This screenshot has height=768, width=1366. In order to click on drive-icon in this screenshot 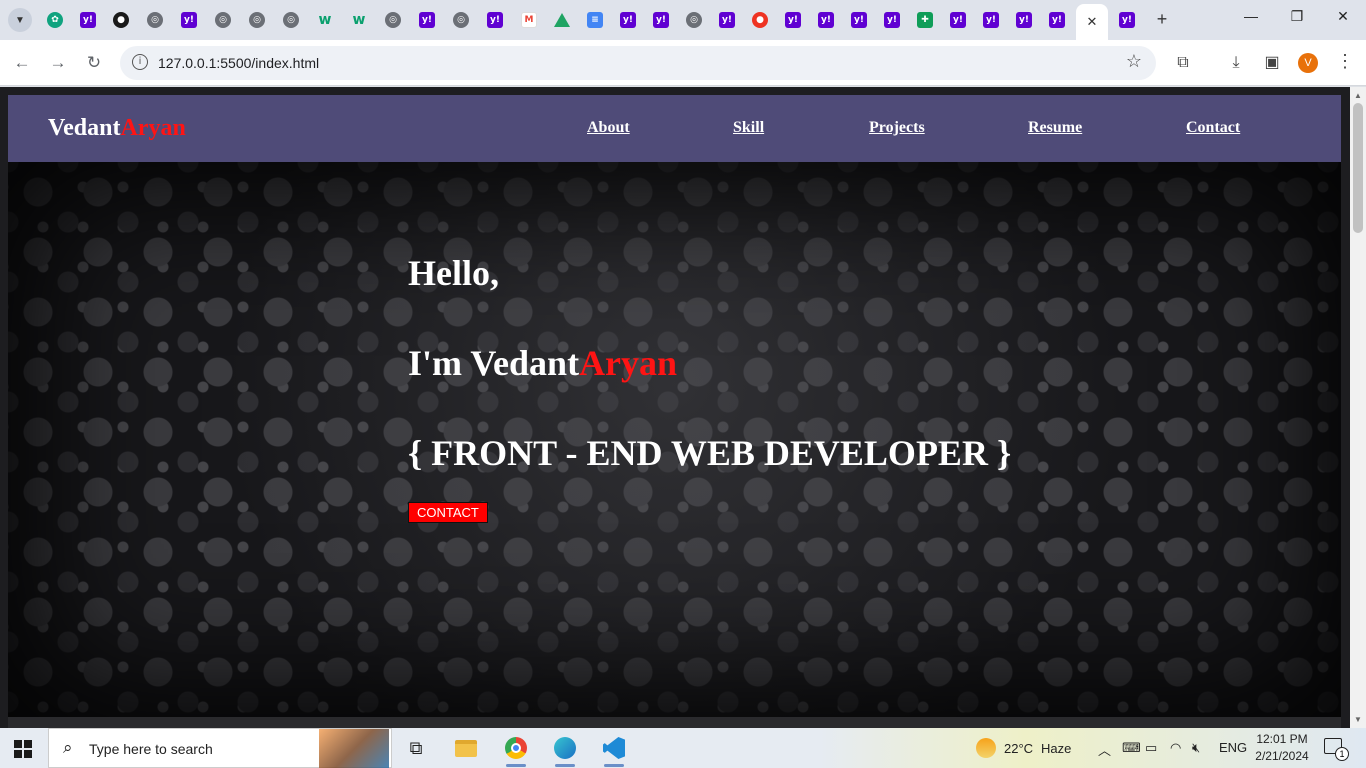, I will do `click(562, 20)`.